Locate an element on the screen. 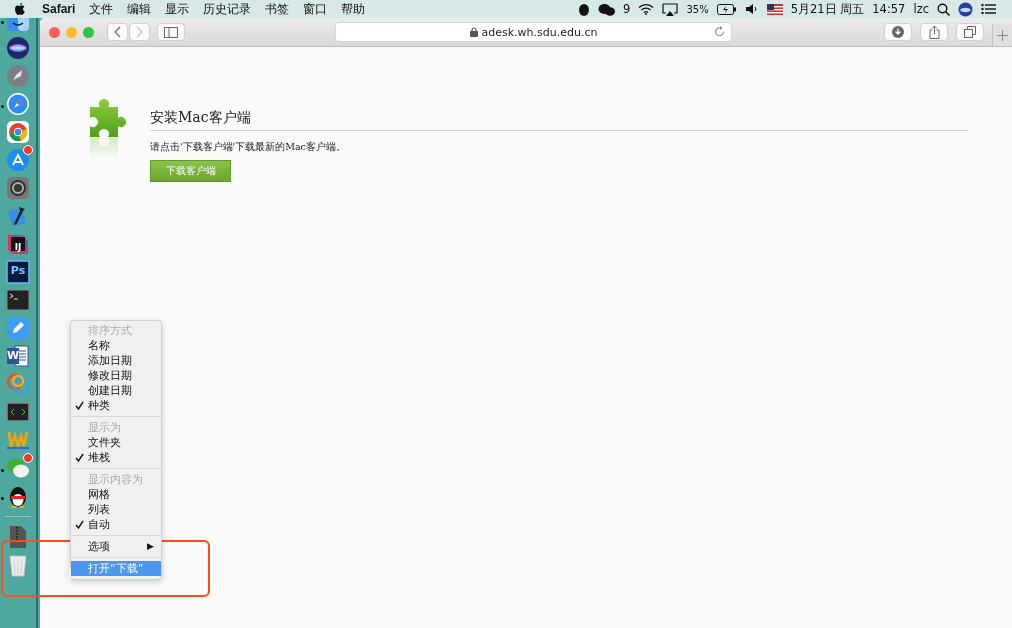  share-icon is located at coordinates (934, 32).